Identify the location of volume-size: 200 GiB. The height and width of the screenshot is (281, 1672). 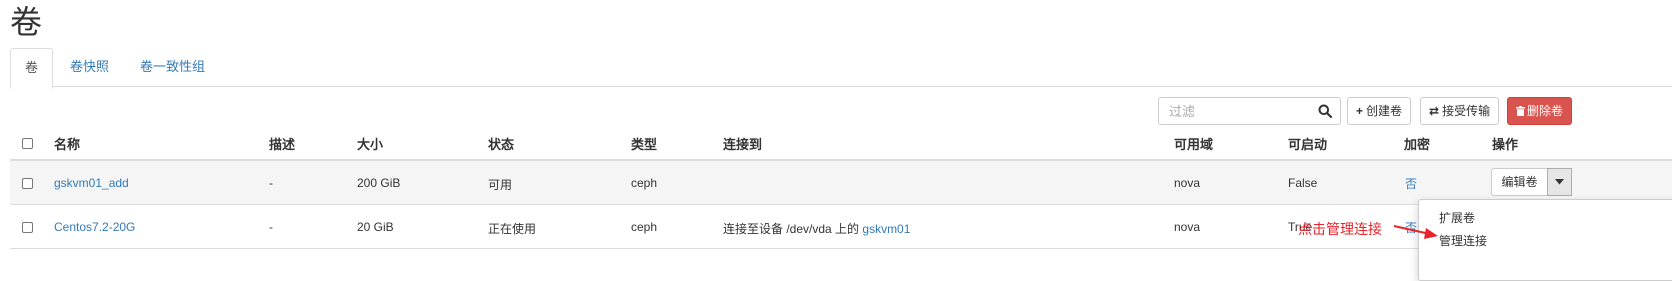
(379, 183).